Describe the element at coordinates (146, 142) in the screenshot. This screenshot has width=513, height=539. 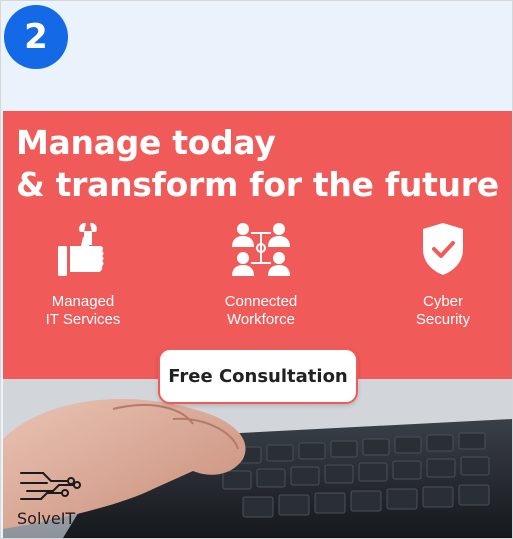
I see `headline-line-1: Manage today` at that location.